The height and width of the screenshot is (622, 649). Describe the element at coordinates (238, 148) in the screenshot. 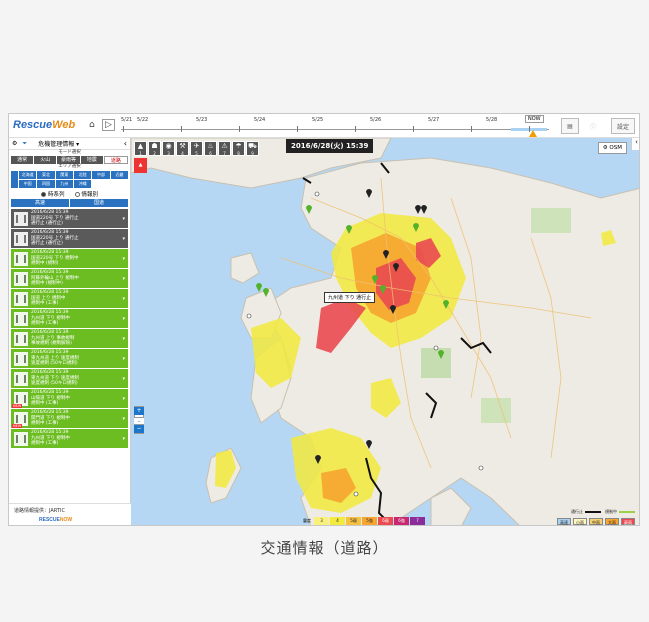

I see `map-tool-button: ☂ 8` at that location.